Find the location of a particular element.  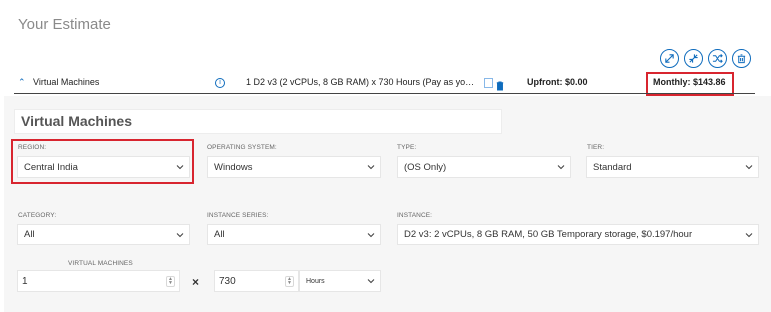

trash-icon is located at coordinates (741, 59).